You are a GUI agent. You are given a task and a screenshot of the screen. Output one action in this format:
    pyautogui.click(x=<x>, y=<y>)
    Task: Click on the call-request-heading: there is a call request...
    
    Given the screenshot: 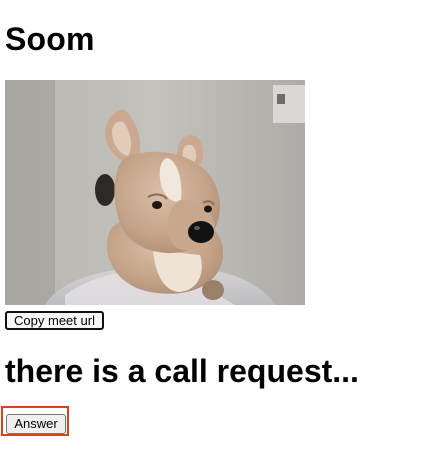 What is the action you would take?
    pyautogui.click(x=182, y=371)
    